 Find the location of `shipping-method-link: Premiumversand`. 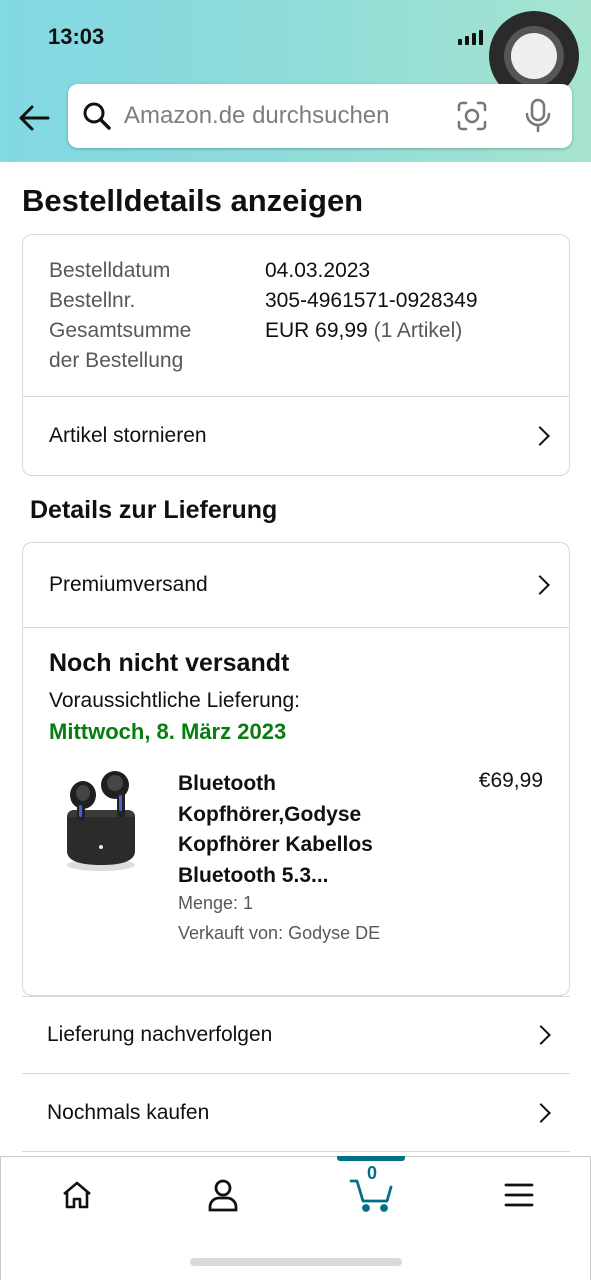

shipping-method-link: Premiumversand is located at coordinates (296, 585).